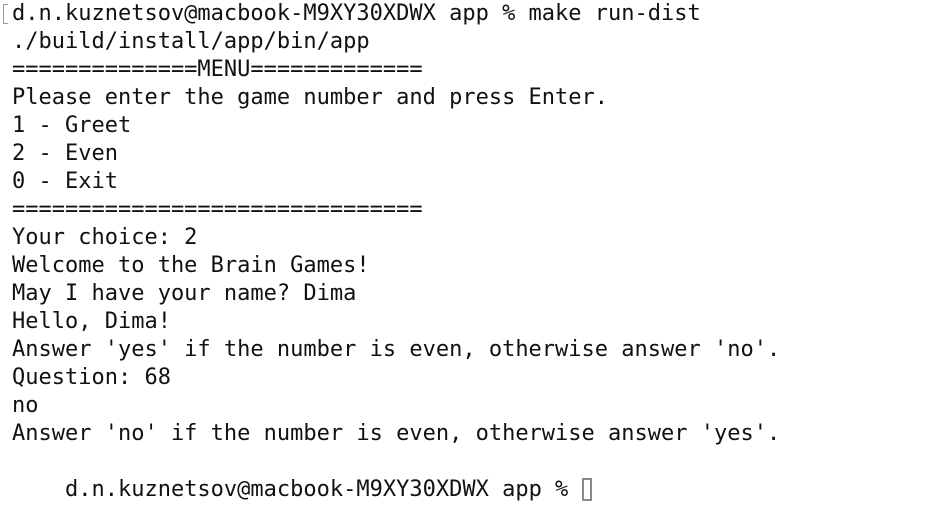 The height and width of the screenshot is (532, 926). What do you see at coordinates (91, 377) in the screenshot?
I see `terminal-line: Question: 68` at bounding box center [91, 377].